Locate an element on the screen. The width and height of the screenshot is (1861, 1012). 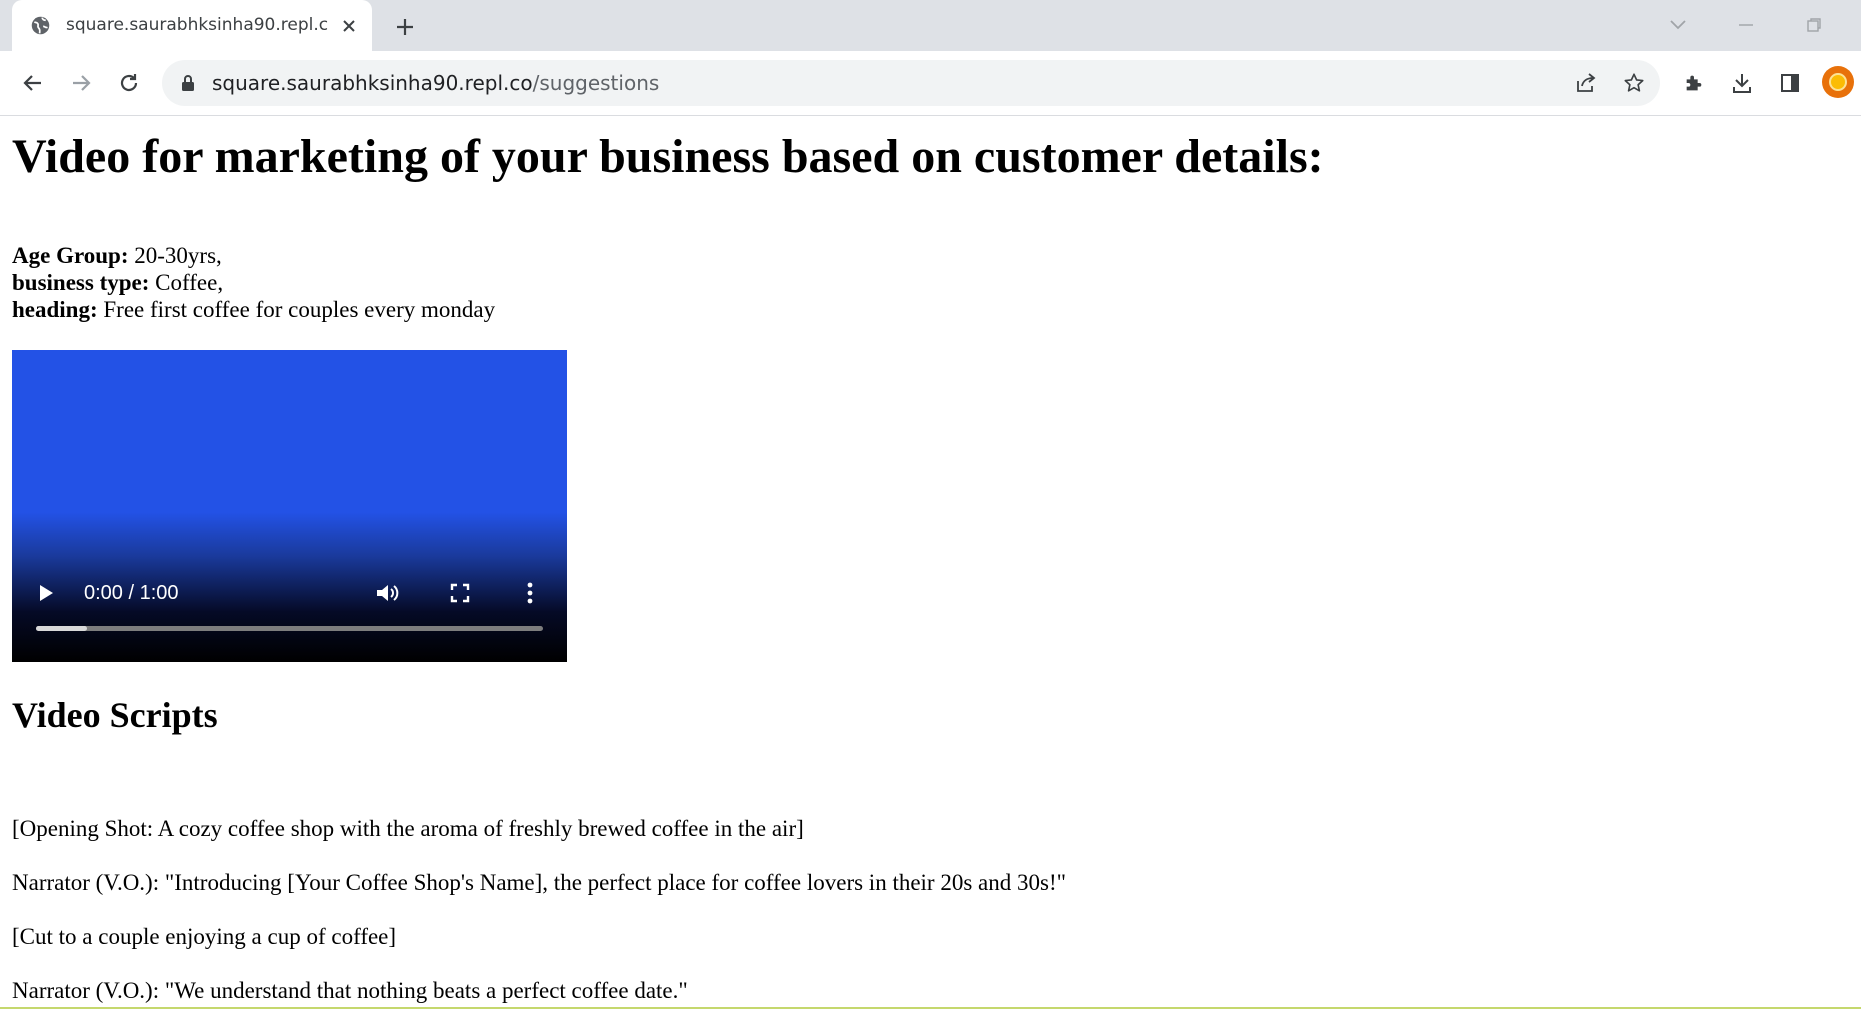
volume-icon is located at coordinates (388, 593).